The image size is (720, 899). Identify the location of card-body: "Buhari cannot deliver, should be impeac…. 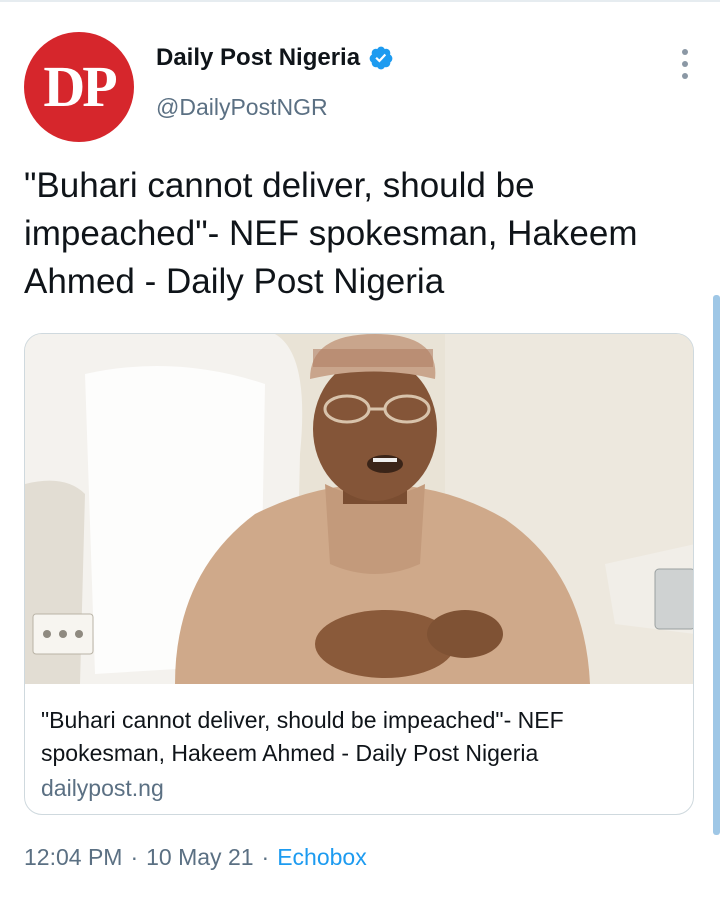
(361, 754).